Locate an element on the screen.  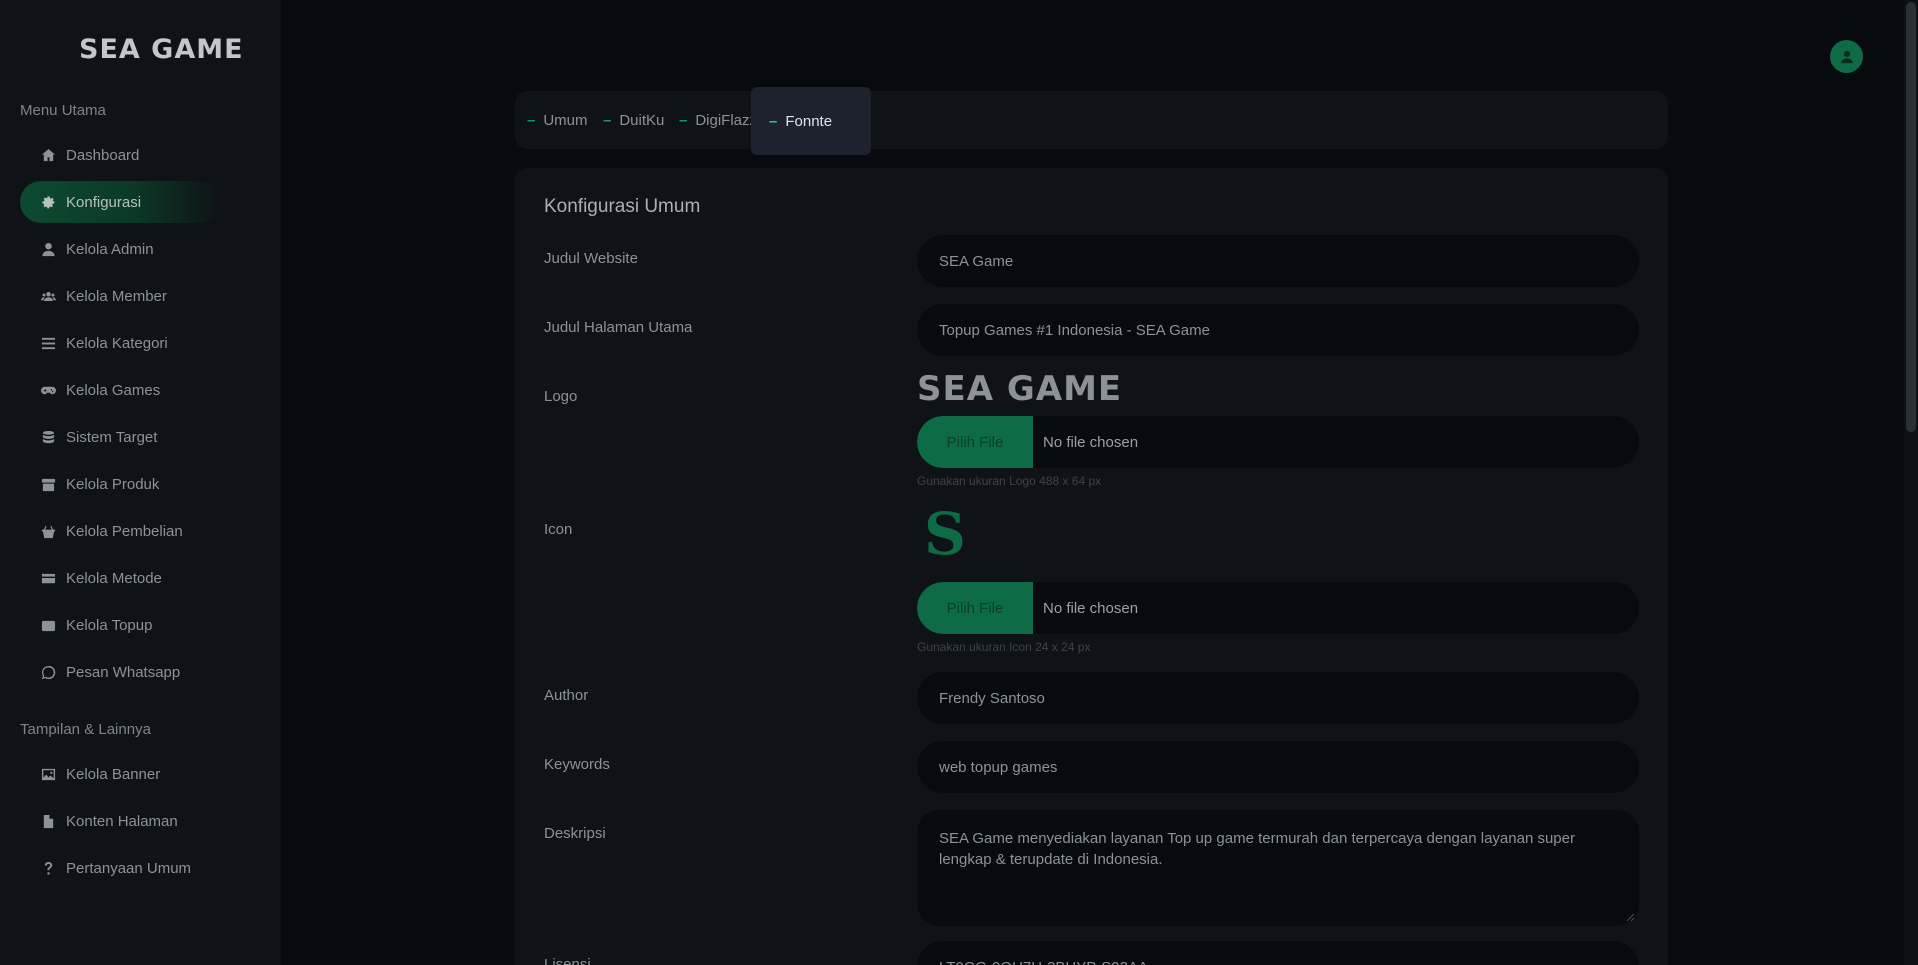
tab-label: DuitKu is located at coordinates (642, 120).